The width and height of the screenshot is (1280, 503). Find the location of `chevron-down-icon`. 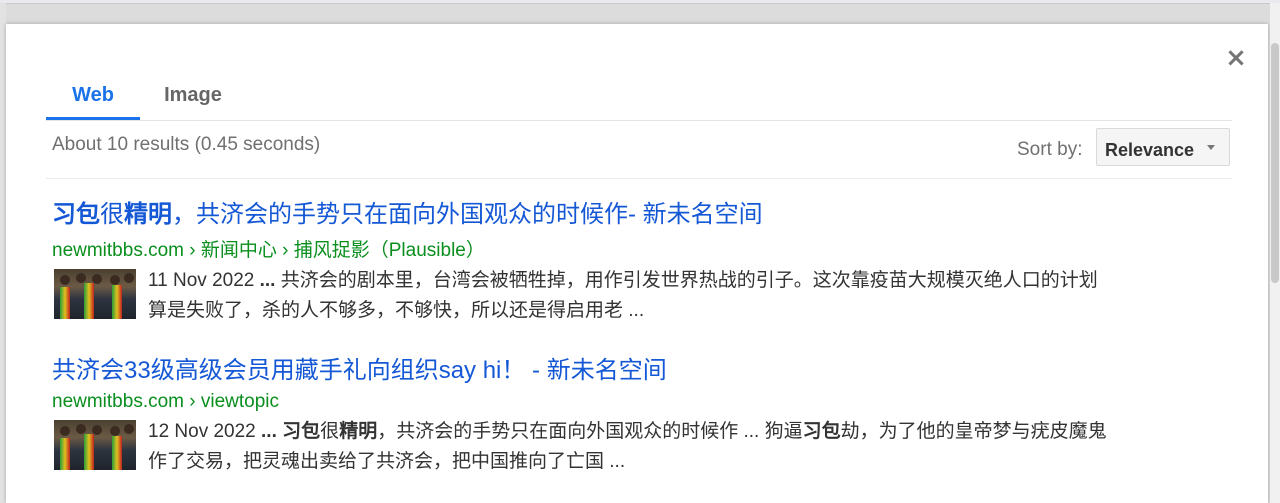

chevron-down-icon is located at coordinates (1211, 147).